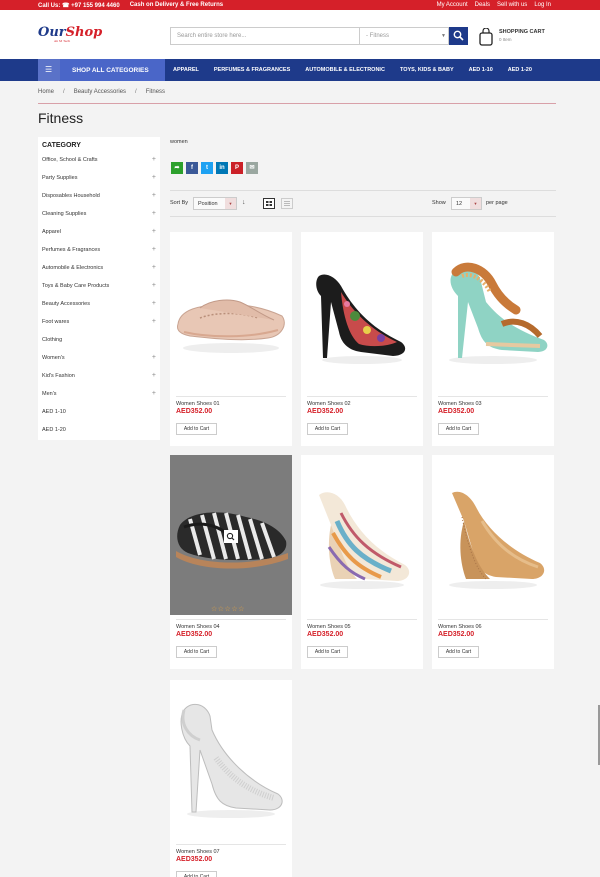 Image resolution: width=600 pixels, height=877 pixels. Describe the element at coordinates (179, 142) in the screenshot. I see `subcategory-link: women` at that location.